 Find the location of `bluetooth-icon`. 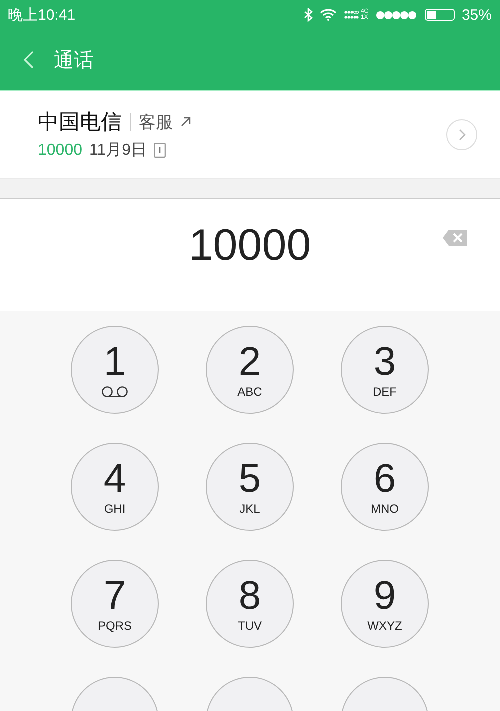

bluetooth-icon is located at coordinates (308, 15).